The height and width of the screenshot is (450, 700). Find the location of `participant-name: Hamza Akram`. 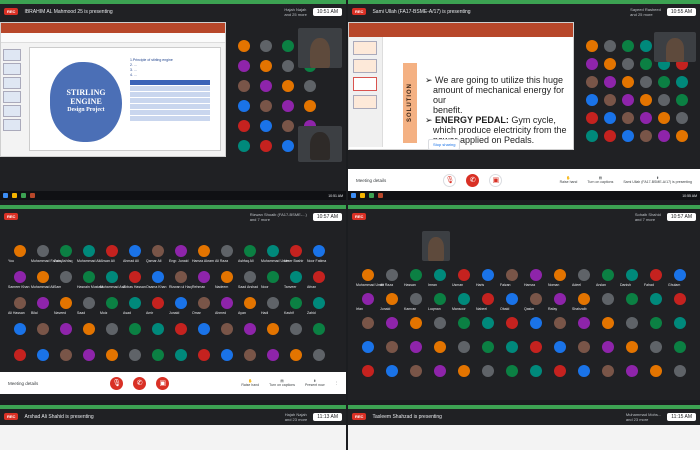

participant-name: Hamza Akram is located at coordinates (203, 261).